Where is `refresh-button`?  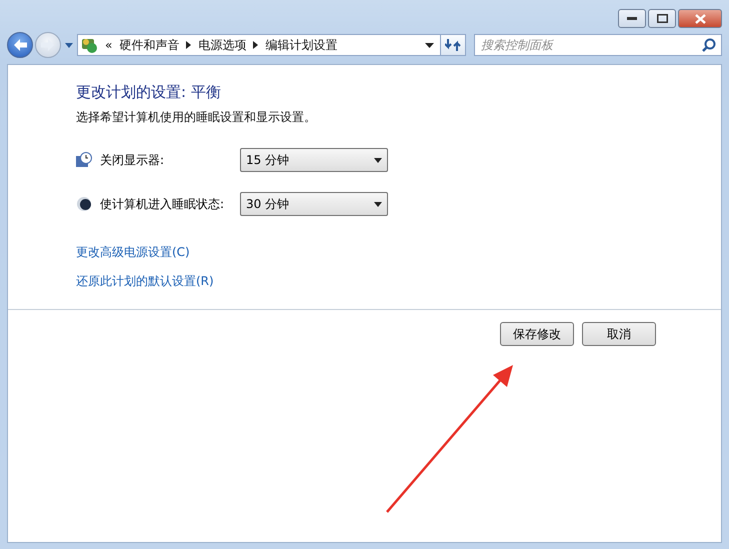 refresh-button is located at coordinates (453, 45).